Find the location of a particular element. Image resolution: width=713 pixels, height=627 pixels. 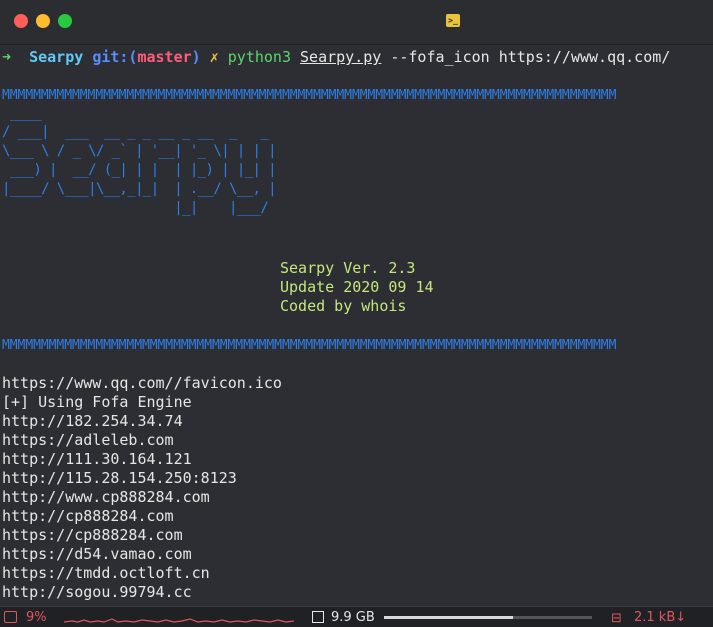

banner-author: Coded by whois is located at coordinates (343, 306).